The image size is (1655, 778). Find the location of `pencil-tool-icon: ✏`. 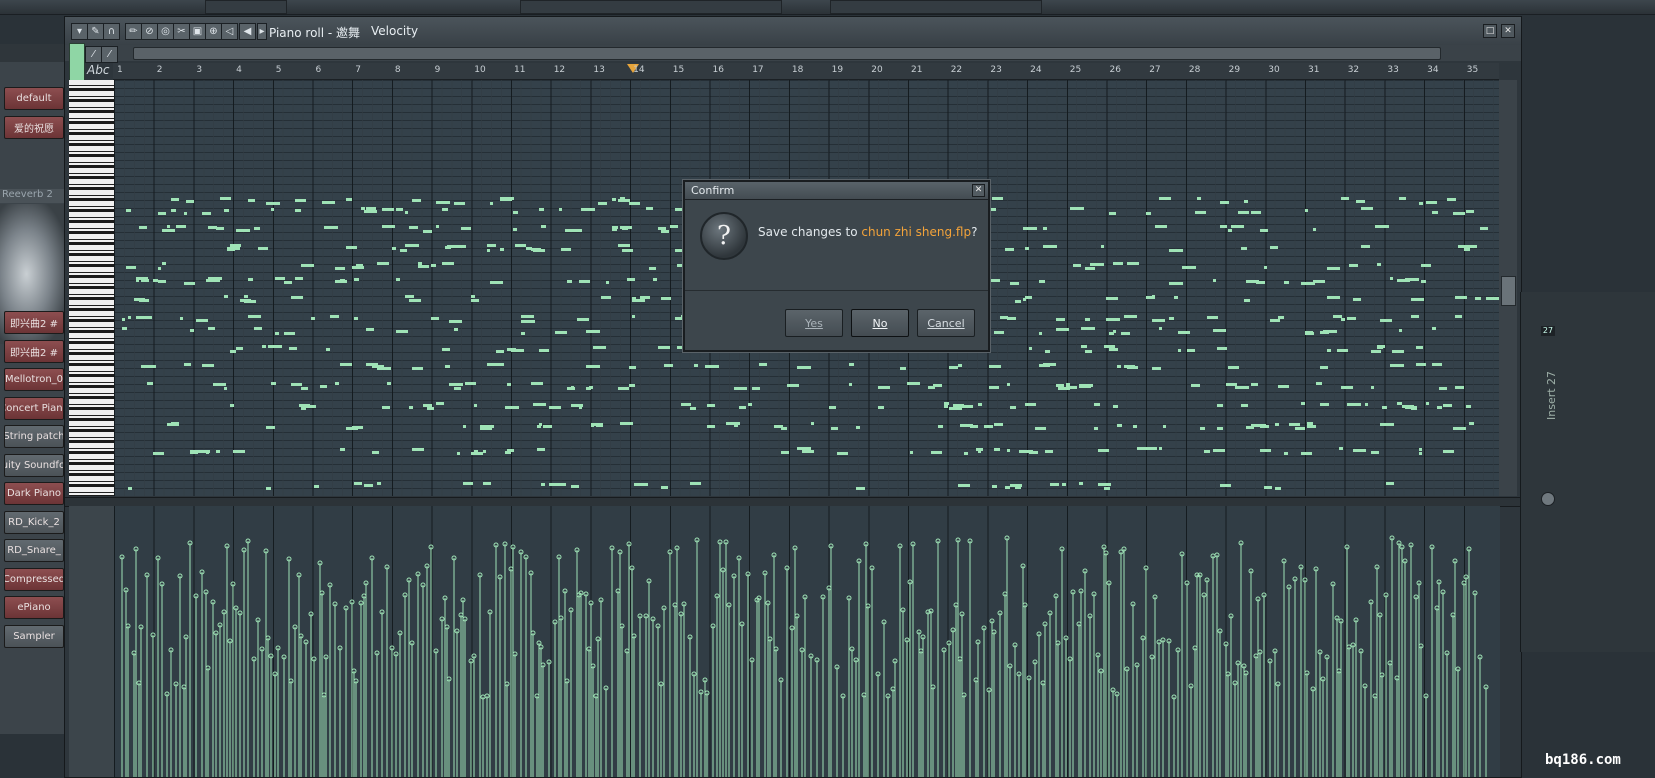

pencil-tool-icon: ✏ is located at coordinates (133, 31).